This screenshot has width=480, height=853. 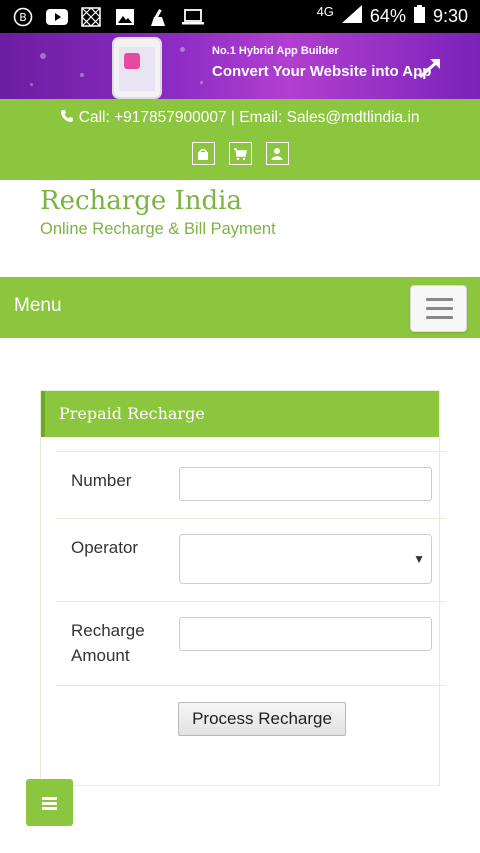 What do you see at coordinates (159, 17) in the screenshot?
I see `cleaner-icon` at bounding box center [159, 17].